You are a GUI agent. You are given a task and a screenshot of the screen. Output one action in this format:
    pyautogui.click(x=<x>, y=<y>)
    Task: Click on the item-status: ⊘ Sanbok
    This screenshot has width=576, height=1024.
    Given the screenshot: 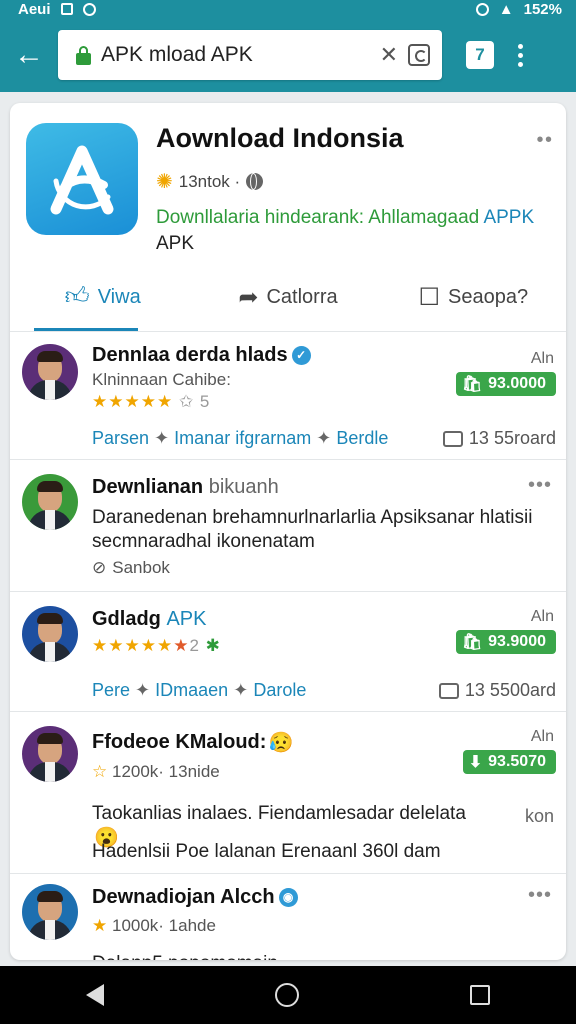 What is the action you would take?
    pyautogui.click(x=131, y=567)
    